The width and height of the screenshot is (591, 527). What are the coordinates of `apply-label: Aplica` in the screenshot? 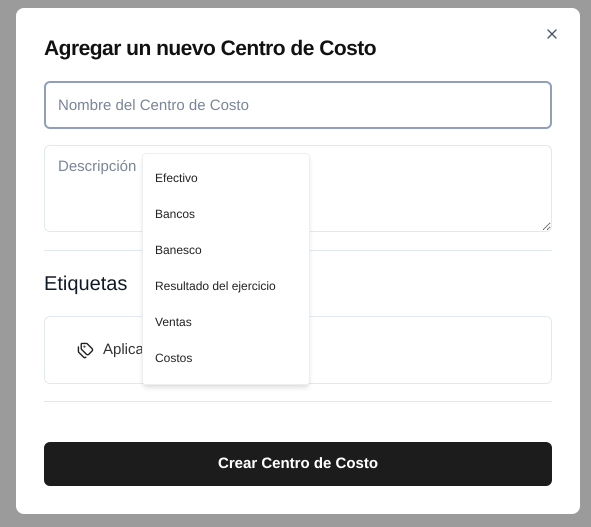 It's located at (123, 350).